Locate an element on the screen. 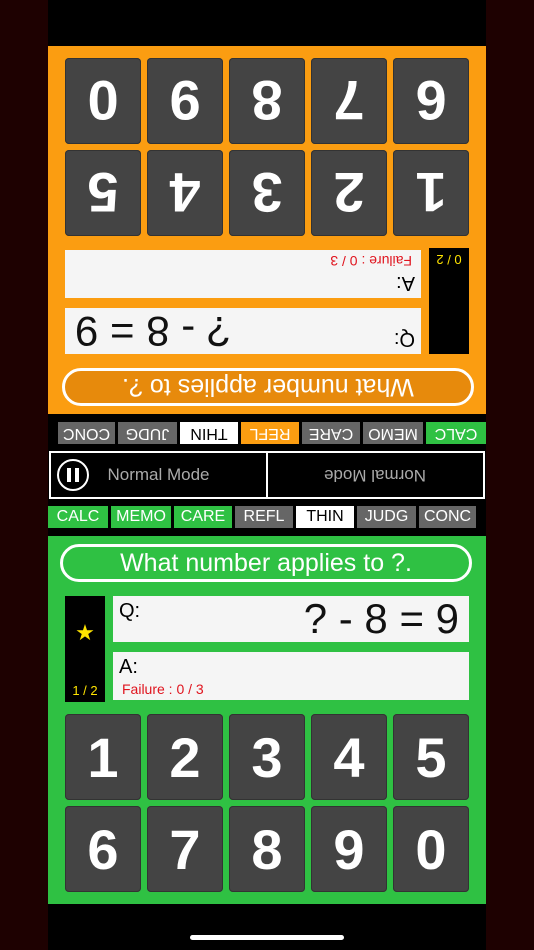 Image resolution: width=534 pixels, height=950 pixels. pause-button is located at coordinates (73, 475).